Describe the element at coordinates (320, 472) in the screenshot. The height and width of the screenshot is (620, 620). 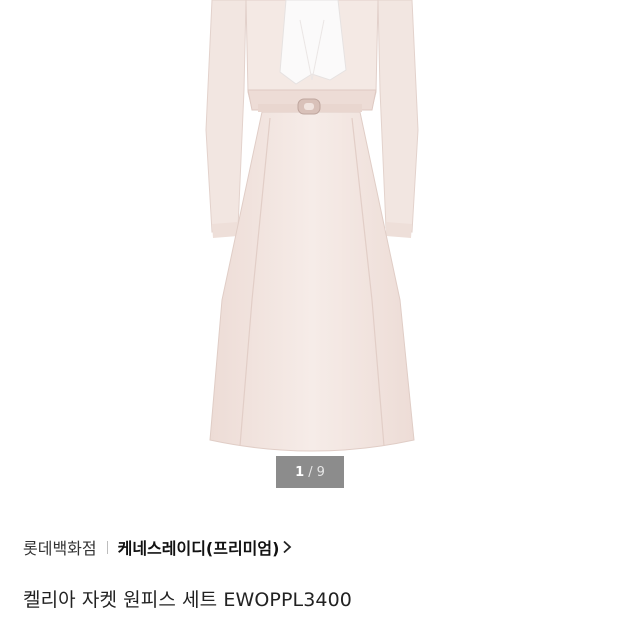
I see `total-image-count: 9` at that location.